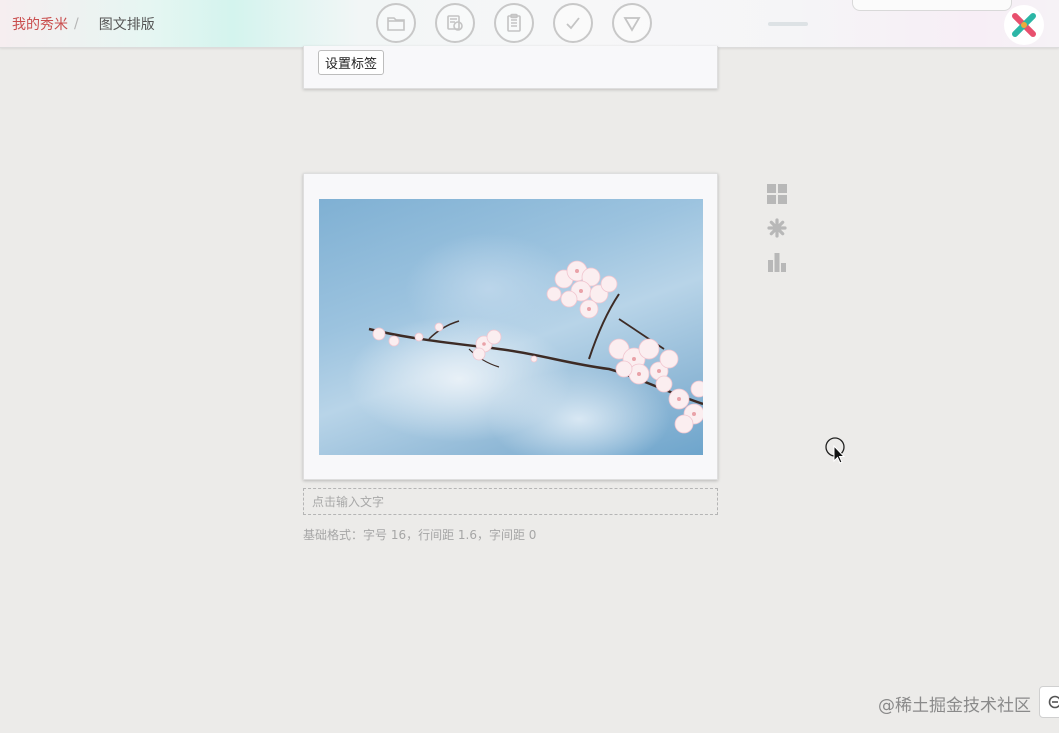 This screenshot has height=733, width=1059. Describe the element at coordinates (835, 450) in the screenshot. I see `cursor-icon` at that location.